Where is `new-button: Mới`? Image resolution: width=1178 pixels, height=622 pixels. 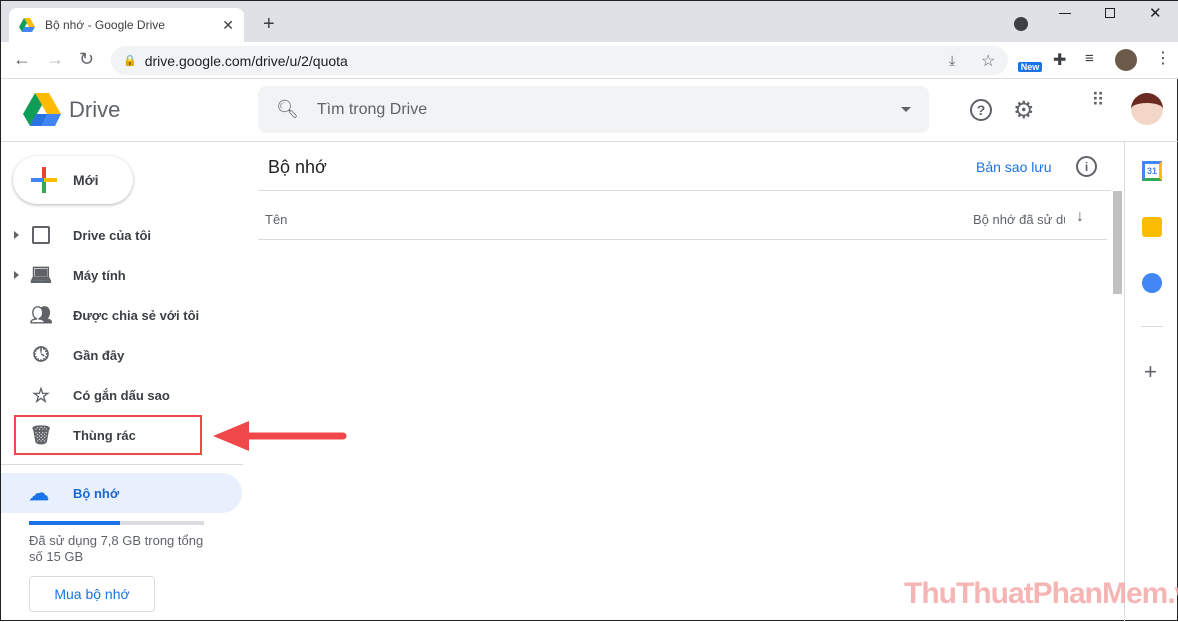
new-button: Mới is located at coordinates (73, 180).